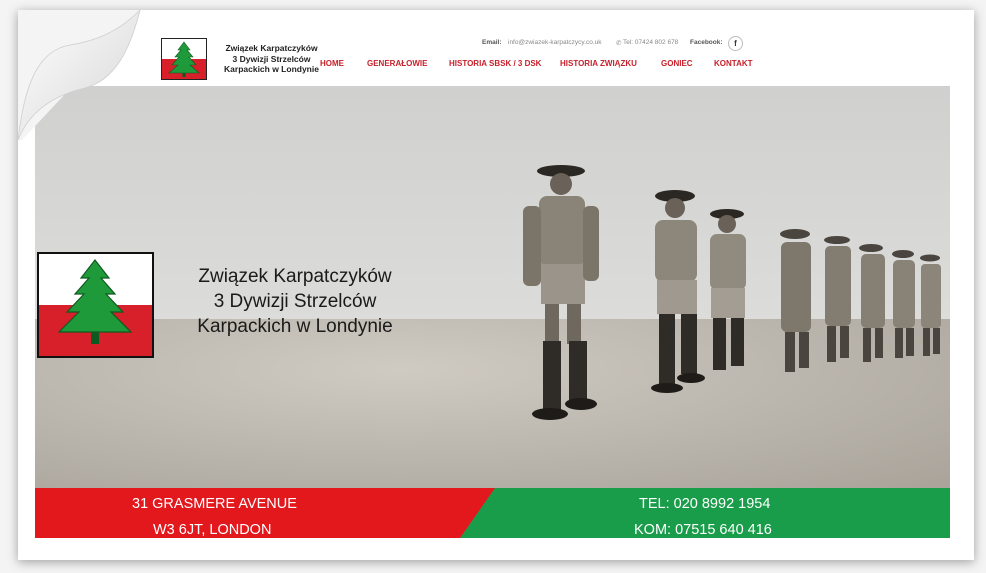  Describe the element at coordinates (735, 43) in the screenshot. I see `facebook-icon: f` at that location.